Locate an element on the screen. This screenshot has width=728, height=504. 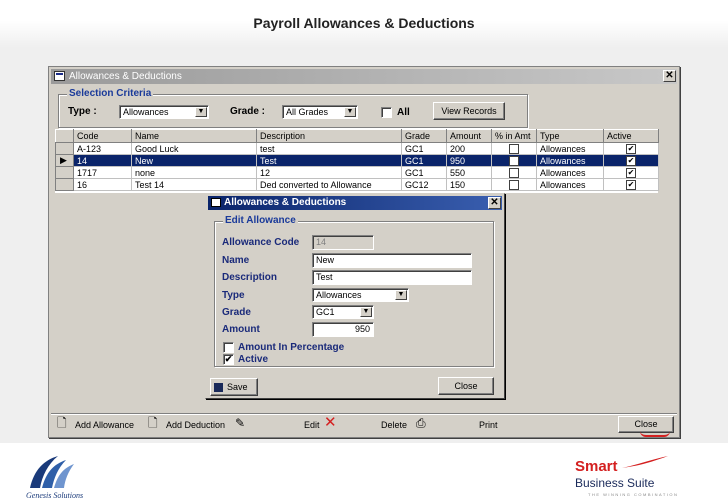
row-indicator: ▶ is located at coordinates (64, 160).